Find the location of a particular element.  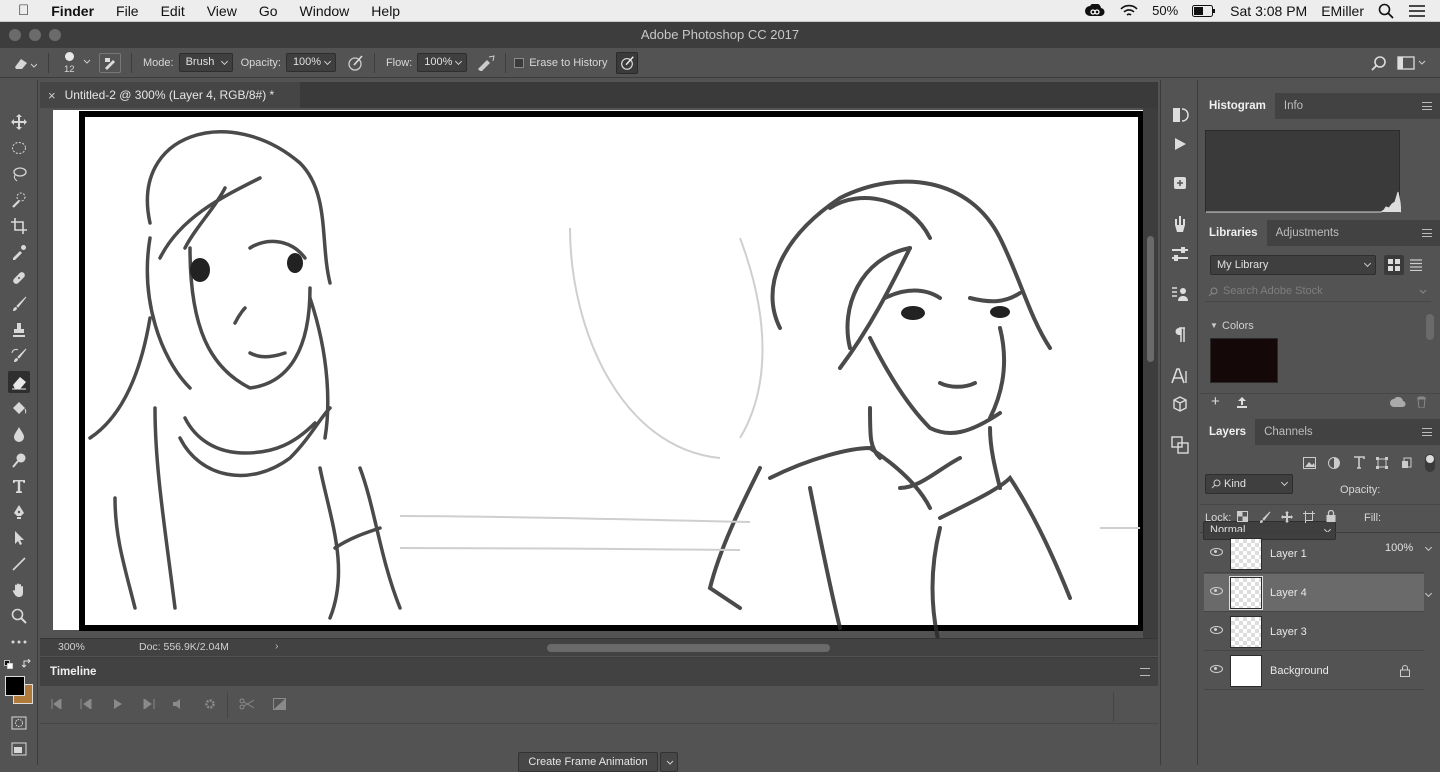

tab-channels: Channels is located at coordinates (1288, 432).